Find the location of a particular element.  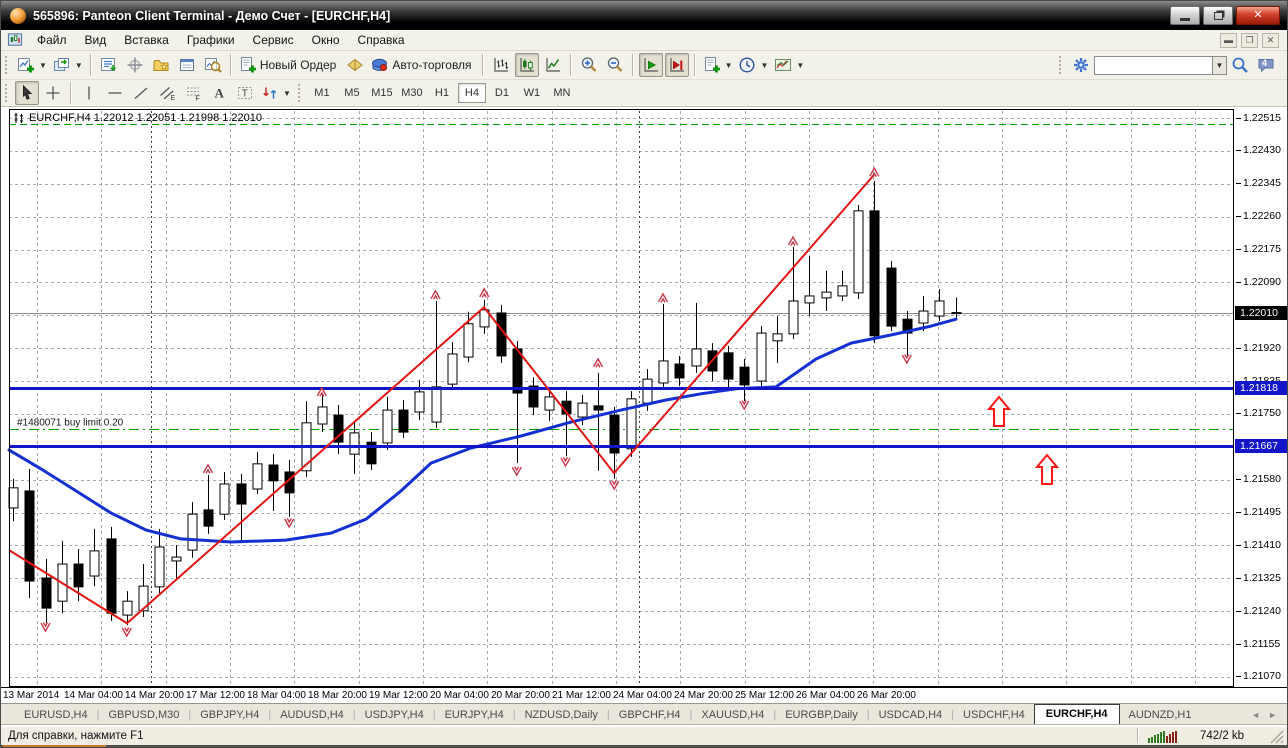

chart-line-button is located at coordinates (553, 65).